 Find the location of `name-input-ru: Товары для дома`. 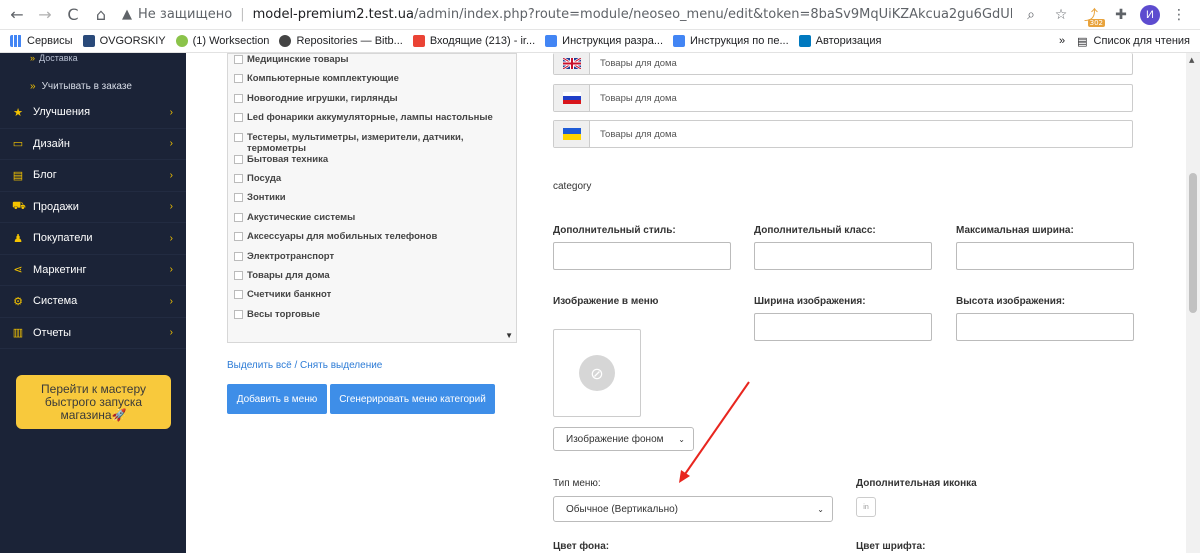

name-input-ru: Товары для дома is located at coordinates (633, 98).